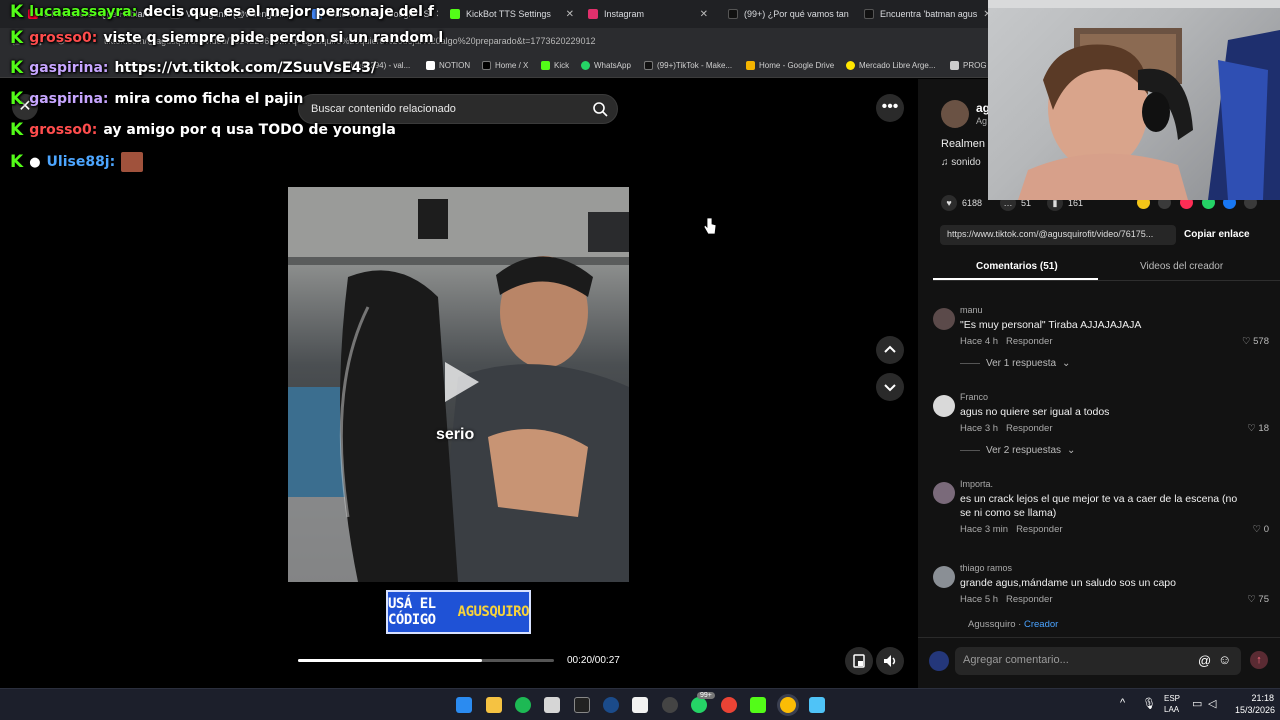 This screenshot has width=1280, height=720. Describe the element at coordinates (448, 65) in the screenshot. I see `bookmark: NOTION` at that location.